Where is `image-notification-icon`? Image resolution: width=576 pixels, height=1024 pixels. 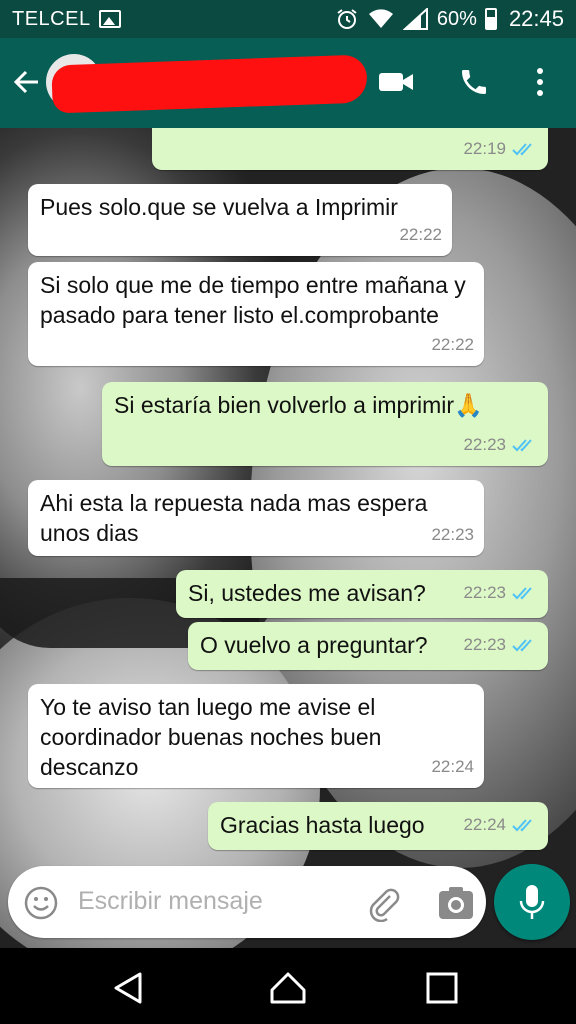 image-notification-icon is located at coordinates (109, 19).